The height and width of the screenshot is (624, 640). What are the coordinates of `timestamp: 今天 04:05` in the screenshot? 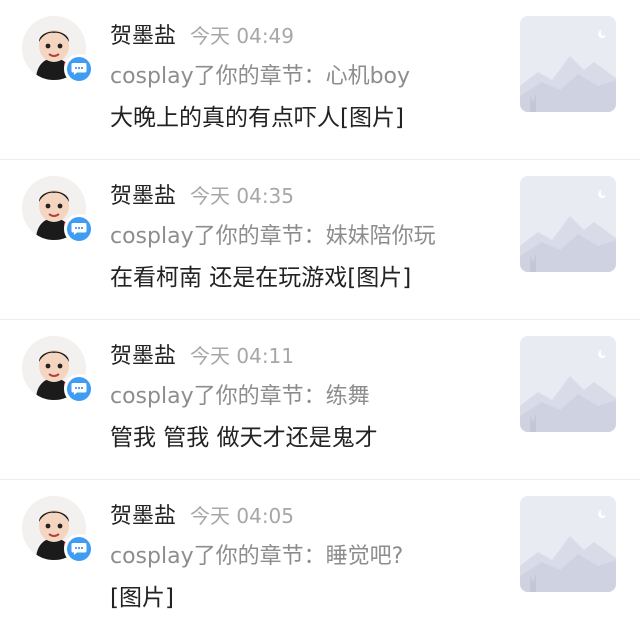 It's located at (242, 516).